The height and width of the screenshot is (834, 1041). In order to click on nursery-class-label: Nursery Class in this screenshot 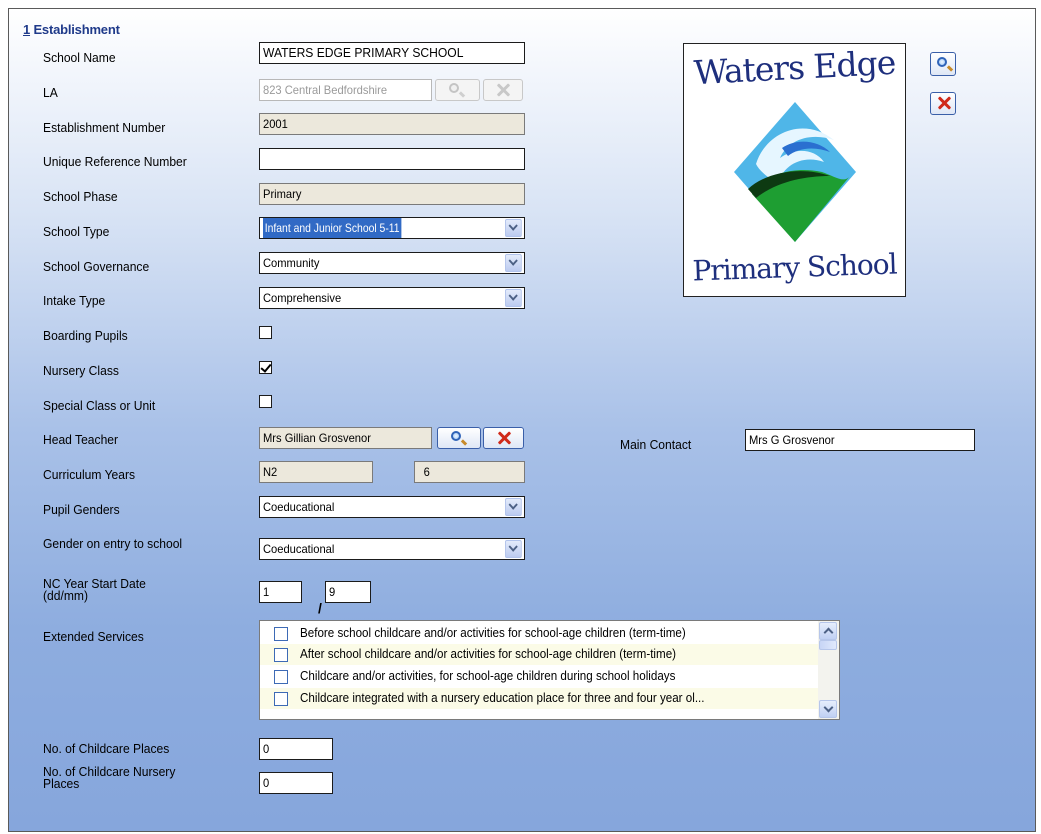, I will do `click(81, 370)`.